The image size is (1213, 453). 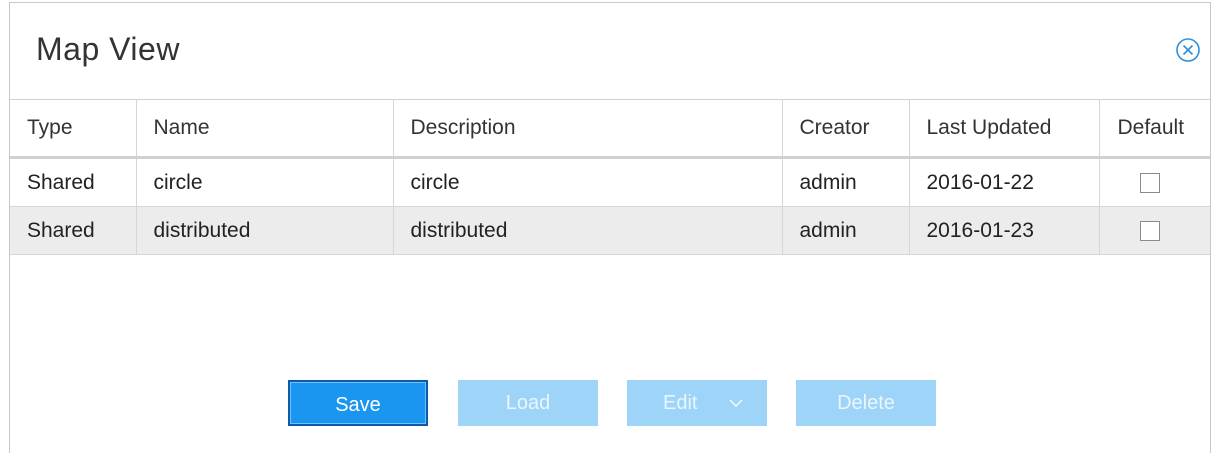 I want to click on load-button: Load, so click(x=528, y=403).